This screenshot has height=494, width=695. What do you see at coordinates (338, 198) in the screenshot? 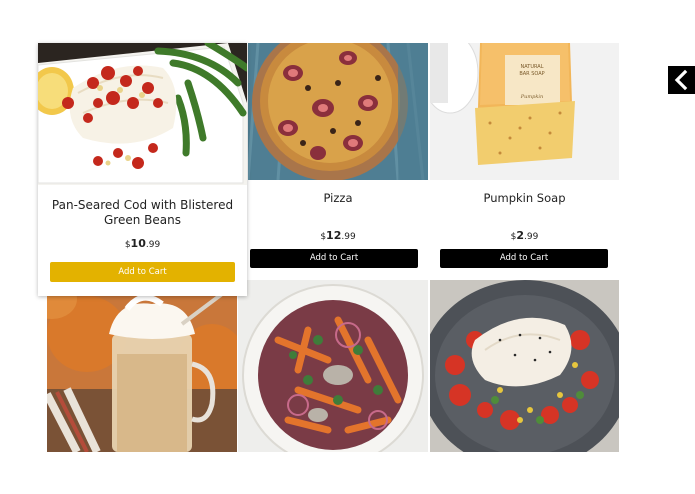
I see `product-name: Pizza` at bounding box center [338, 198].